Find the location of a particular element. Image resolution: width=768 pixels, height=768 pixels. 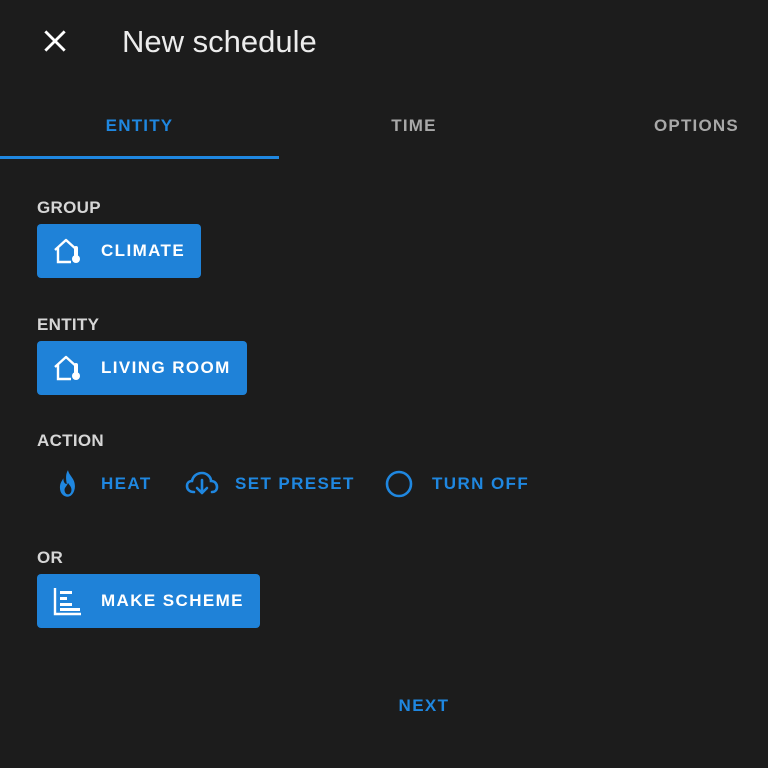

action-turn-off-label: TURN OFF is located at coordinates (481, 483).